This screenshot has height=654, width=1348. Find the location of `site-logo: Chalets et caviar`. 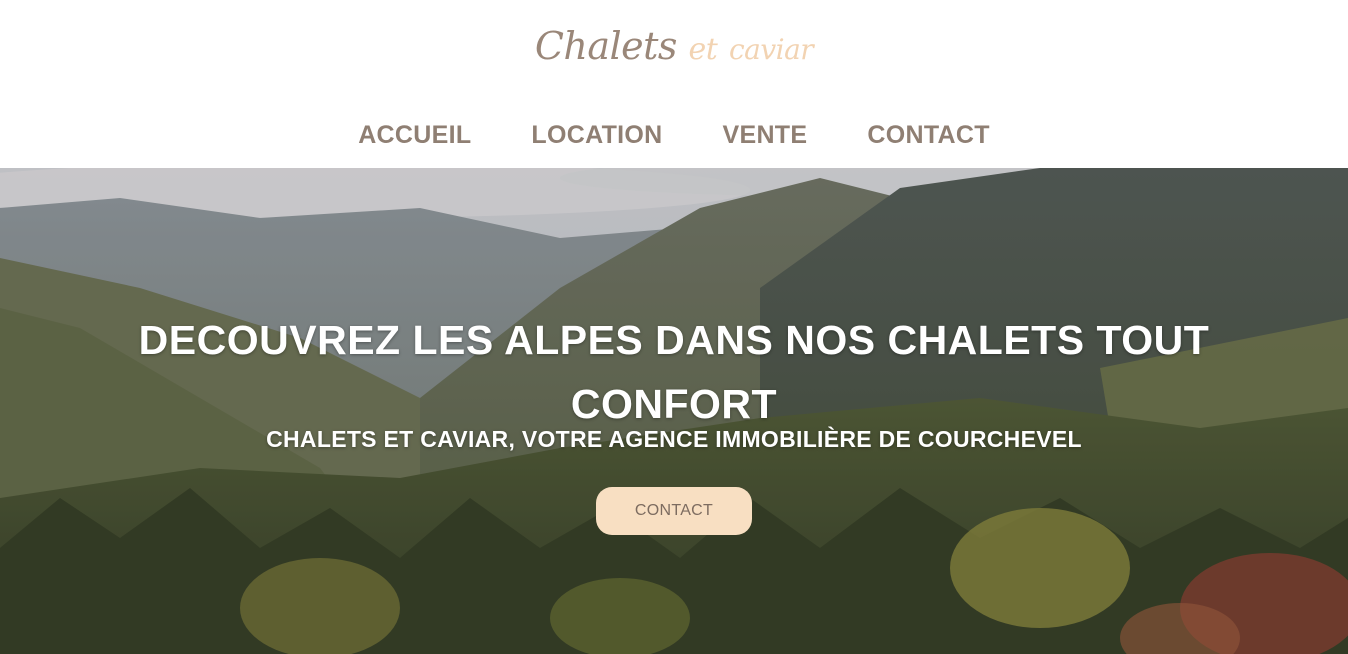

site-logo: Chalets et caviar is located at coordinates (674, 48).